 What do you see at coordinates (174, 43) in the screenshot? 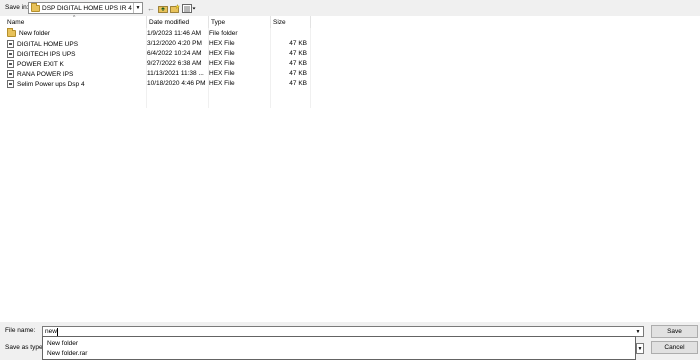
I see `item-date: 3/12/2020 4:20 PM` at bounding box center [174, 43].